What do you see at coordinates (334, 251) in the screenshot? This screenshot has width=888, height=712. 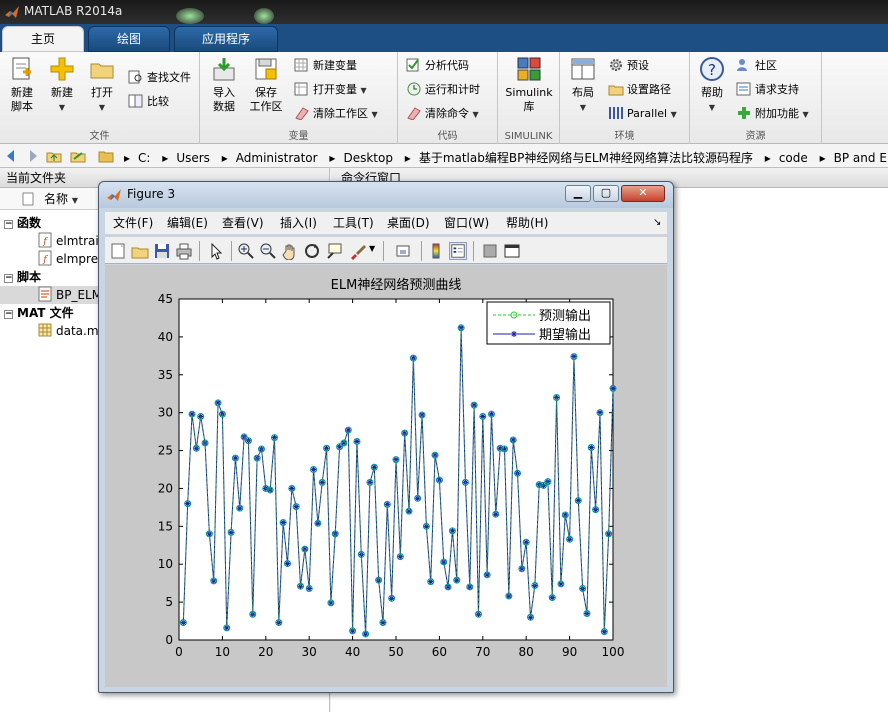 I see `data-cursor-icon` at bounding box center [334, 251].